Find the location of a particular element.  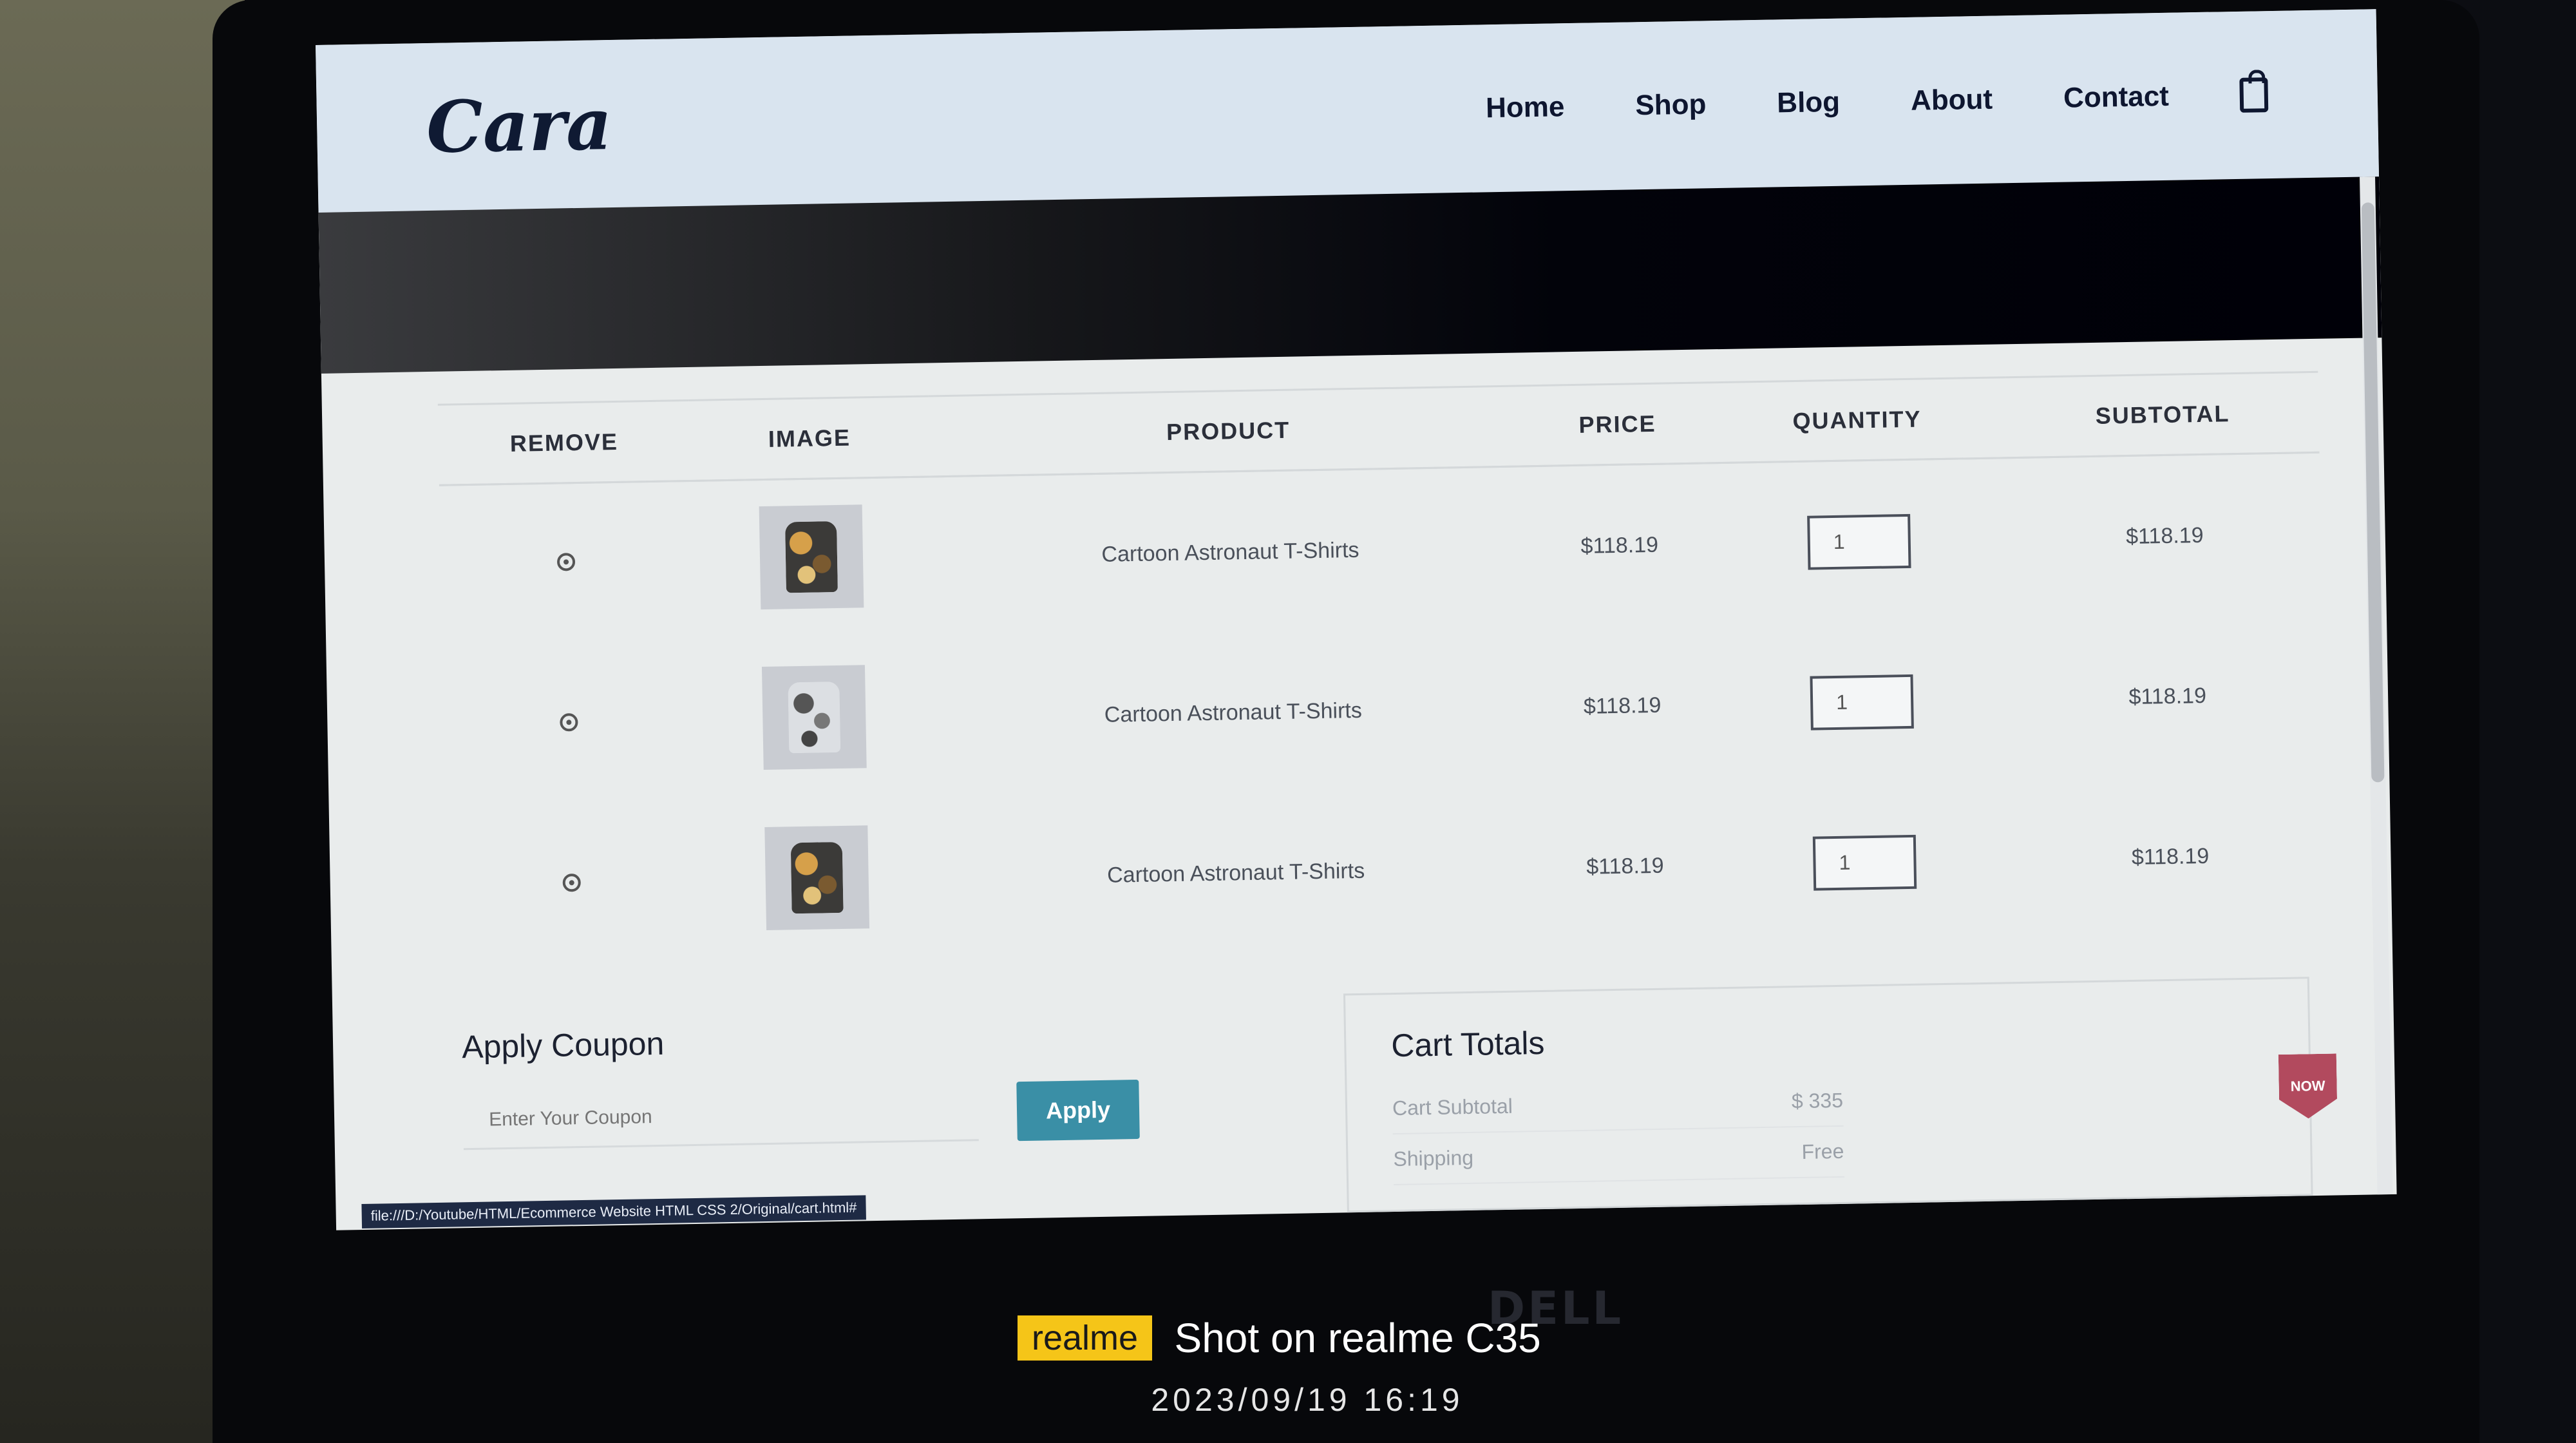

main-nav: Home Shop Blog About Contact is located at coordinates (1878, 101).